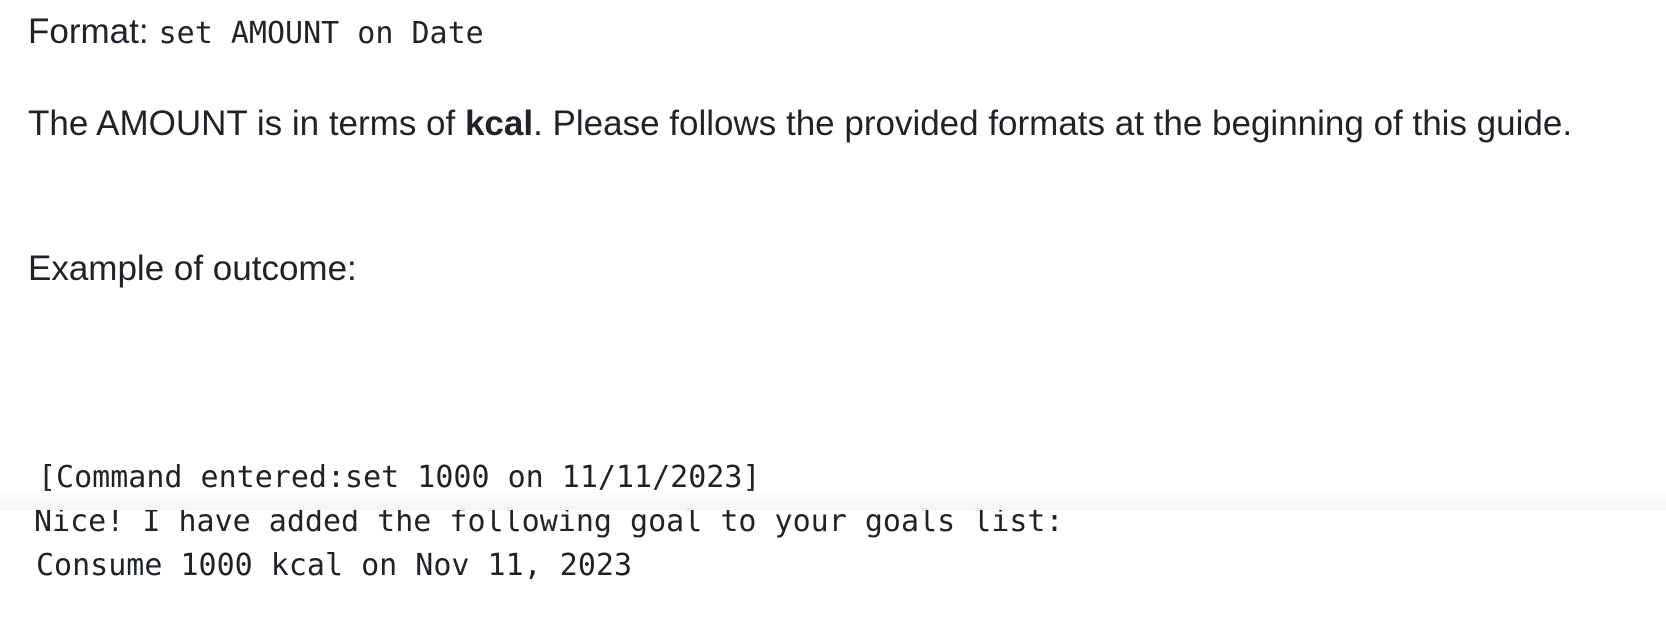  What do you see at coordinates (321, 33) in the screenshot?
I see `format-code: set AMOUNT on Date` at bounding box center [321, 33].